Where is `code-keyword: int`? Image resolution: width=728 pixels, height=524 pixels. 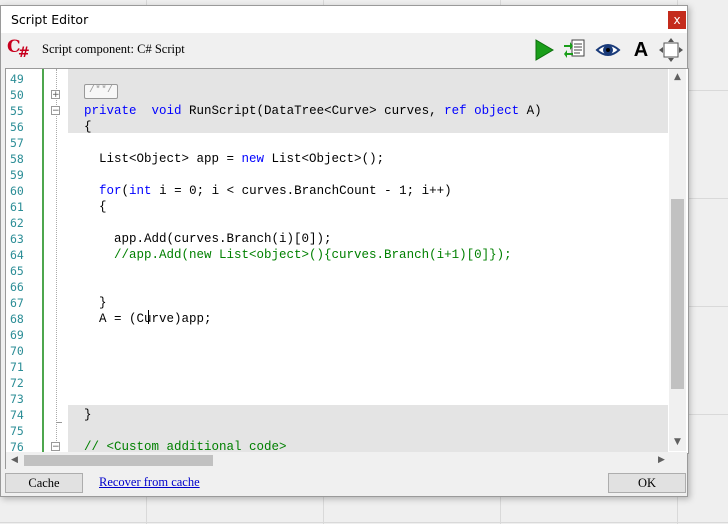
code-keyword: int is located at coordinates (140, 191).